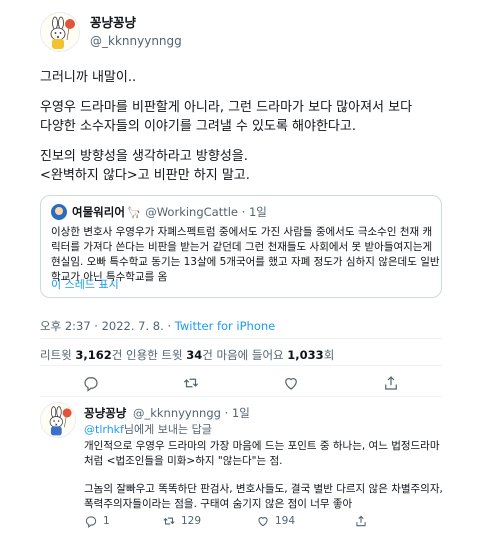 The height and width of the screenshot is (536, 480). I want to click on like-suffix: 회, so click(329, 355).